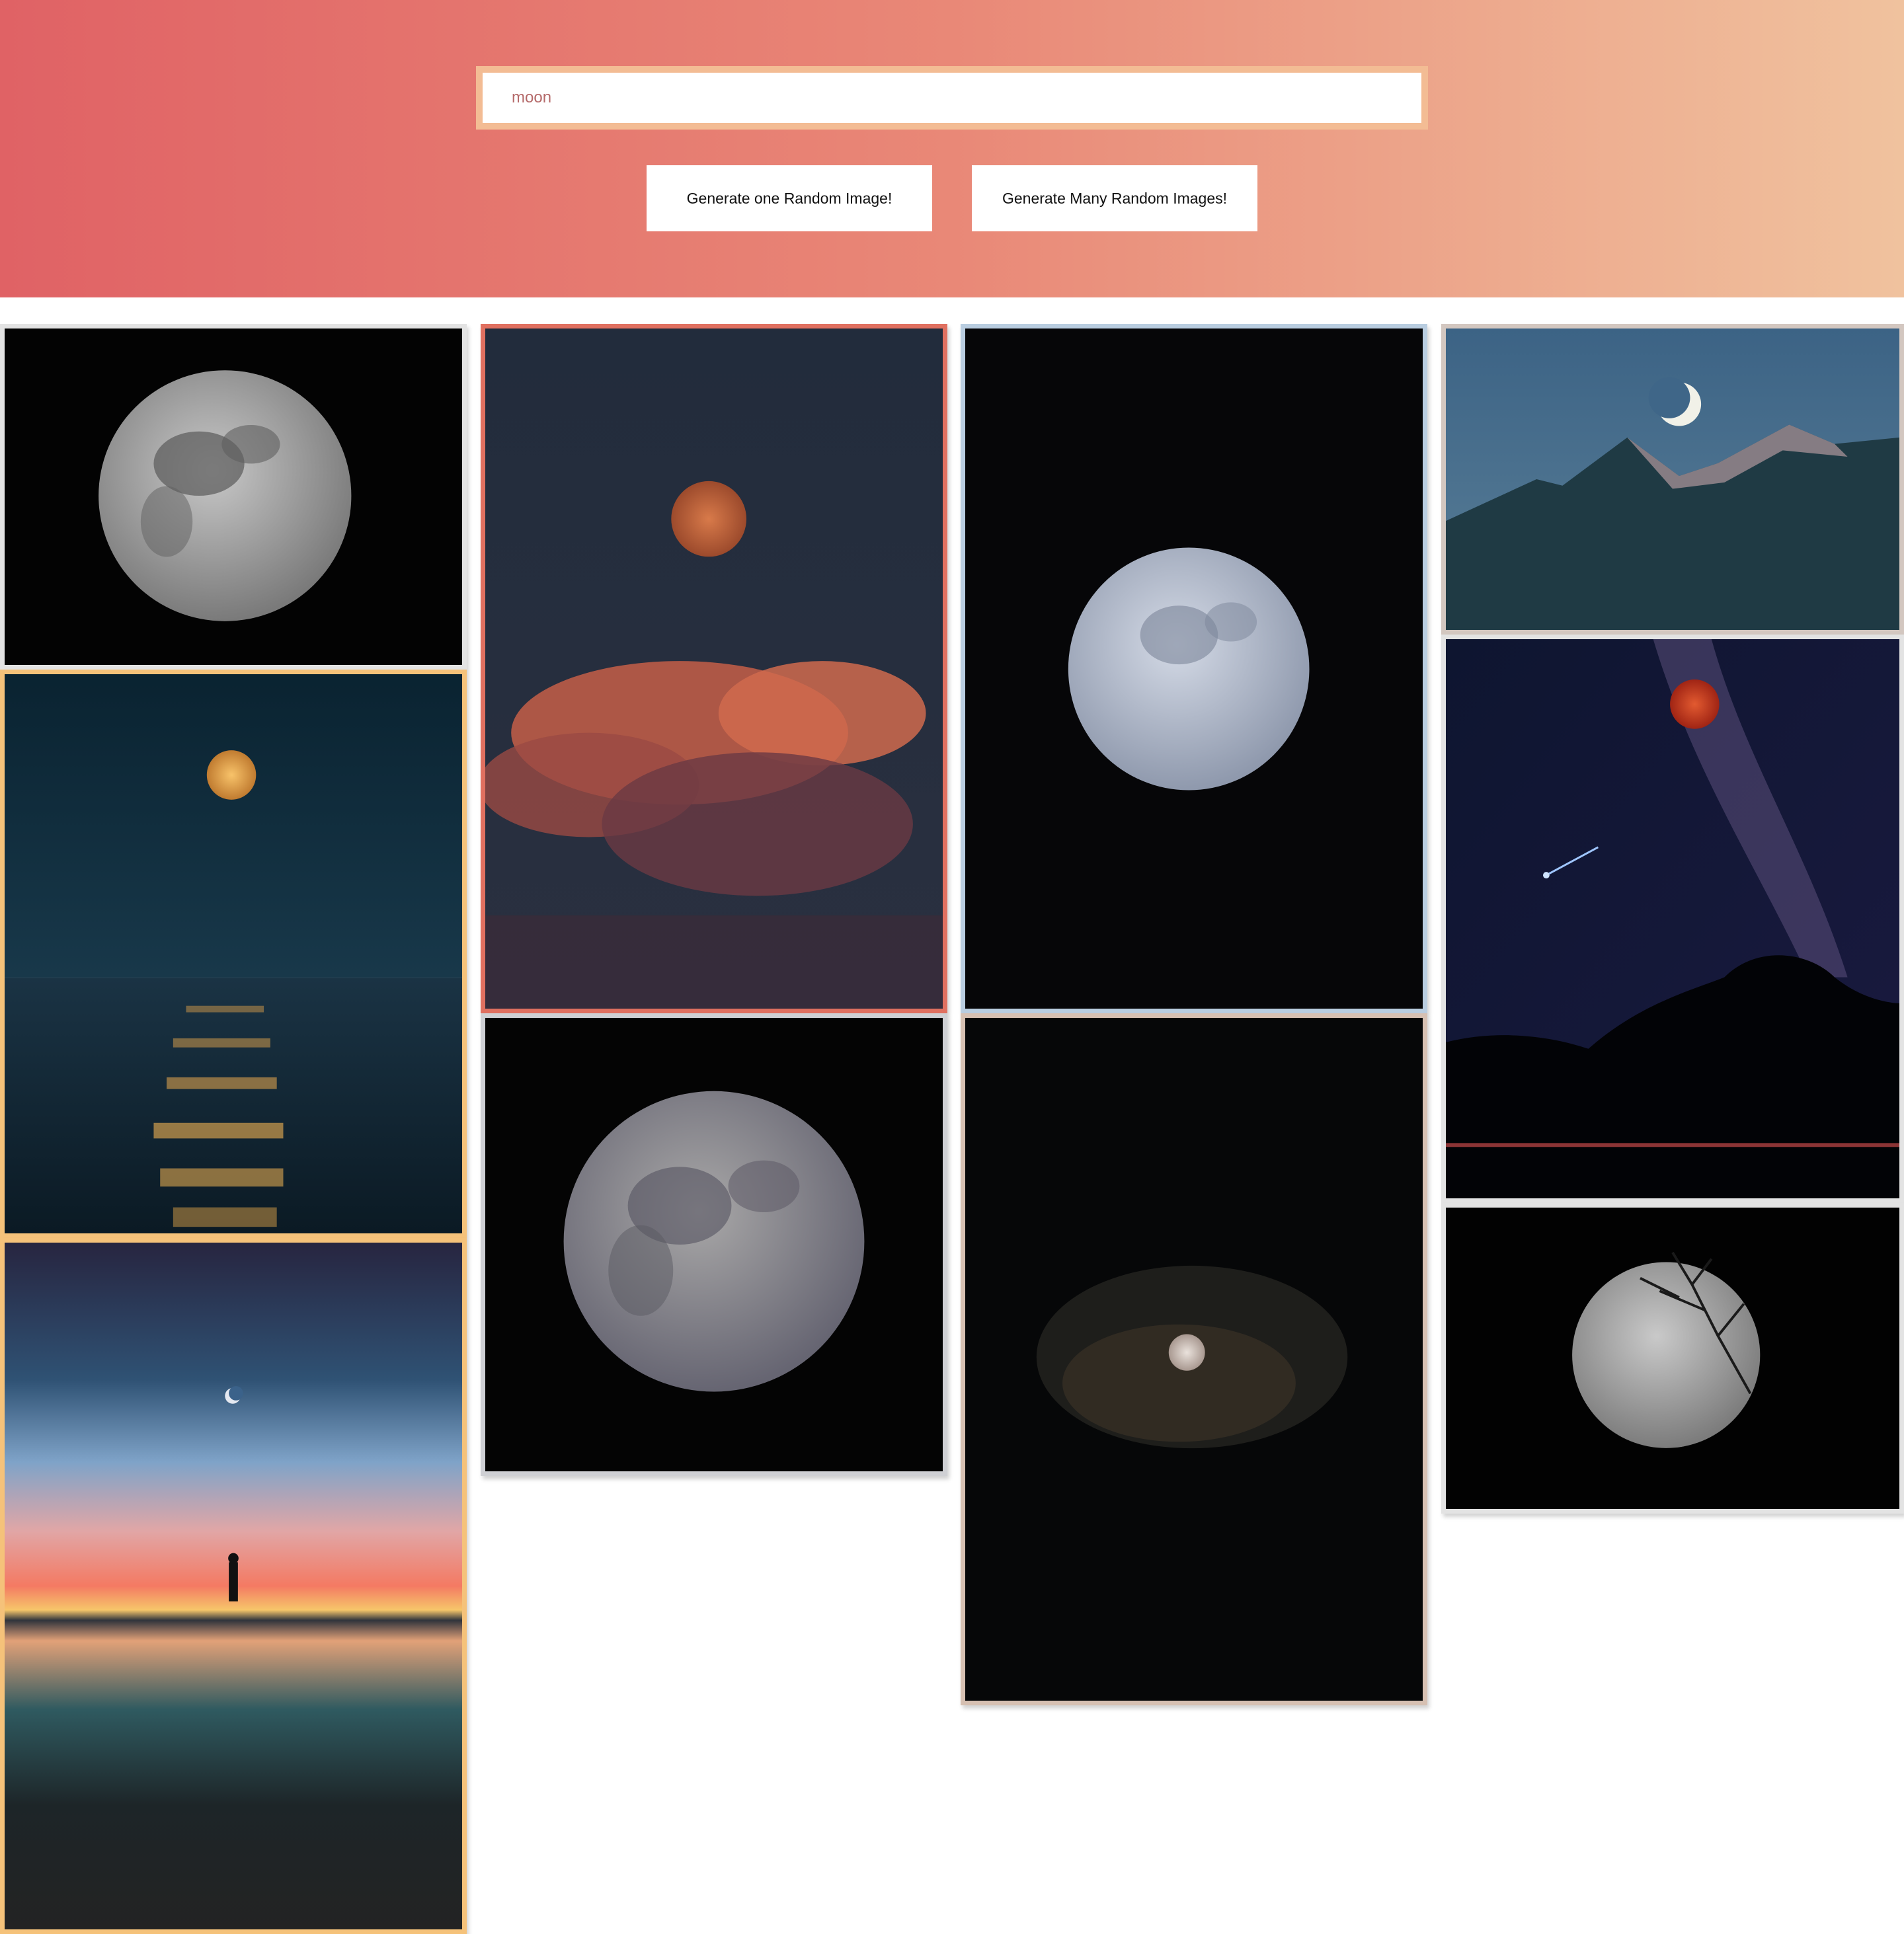 This screenshot has height=1934, width=1904. I want to click on red-moon-clouds-image, so click(714, 669).